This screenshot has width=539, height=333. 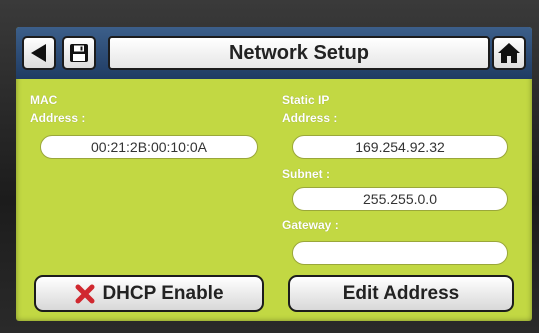 What do you see at coordinates (310, 225) in the screenshot?
I see `gateway-label: Gateway :` at bounding box center [310, 225].